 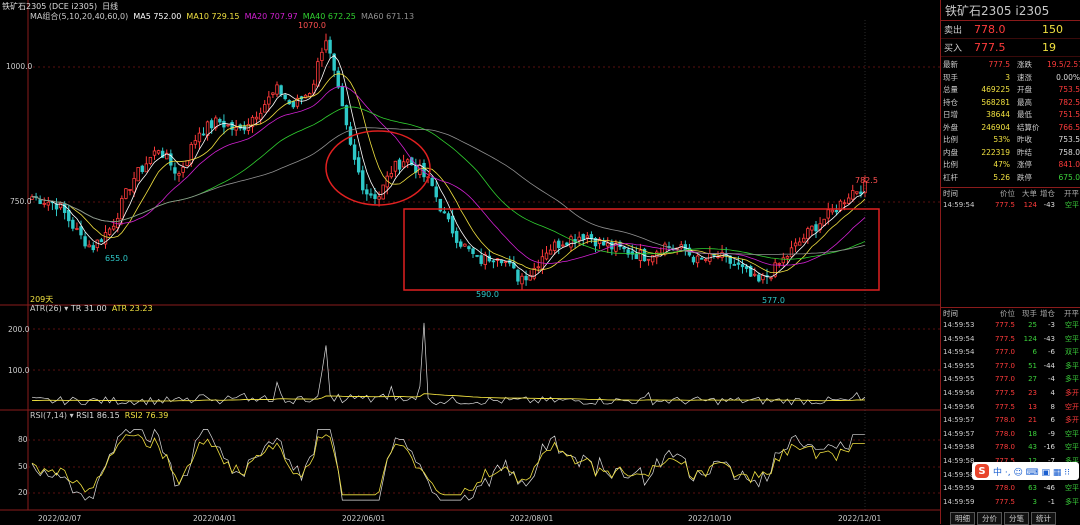 What do you see at coordinates (959, 406) in the screenshot?
I see `tick-time: 14:59:56` at bounding box center [959, 406].